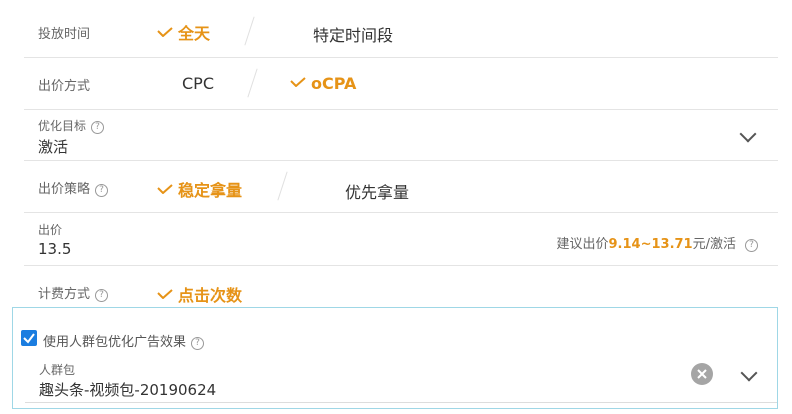 This screenshot has height=414, width=792. What do you see at coordinates (64, 86) in the screenshot?
I see `bid-method-label: 出价方式` at bounding box center [64, 86].